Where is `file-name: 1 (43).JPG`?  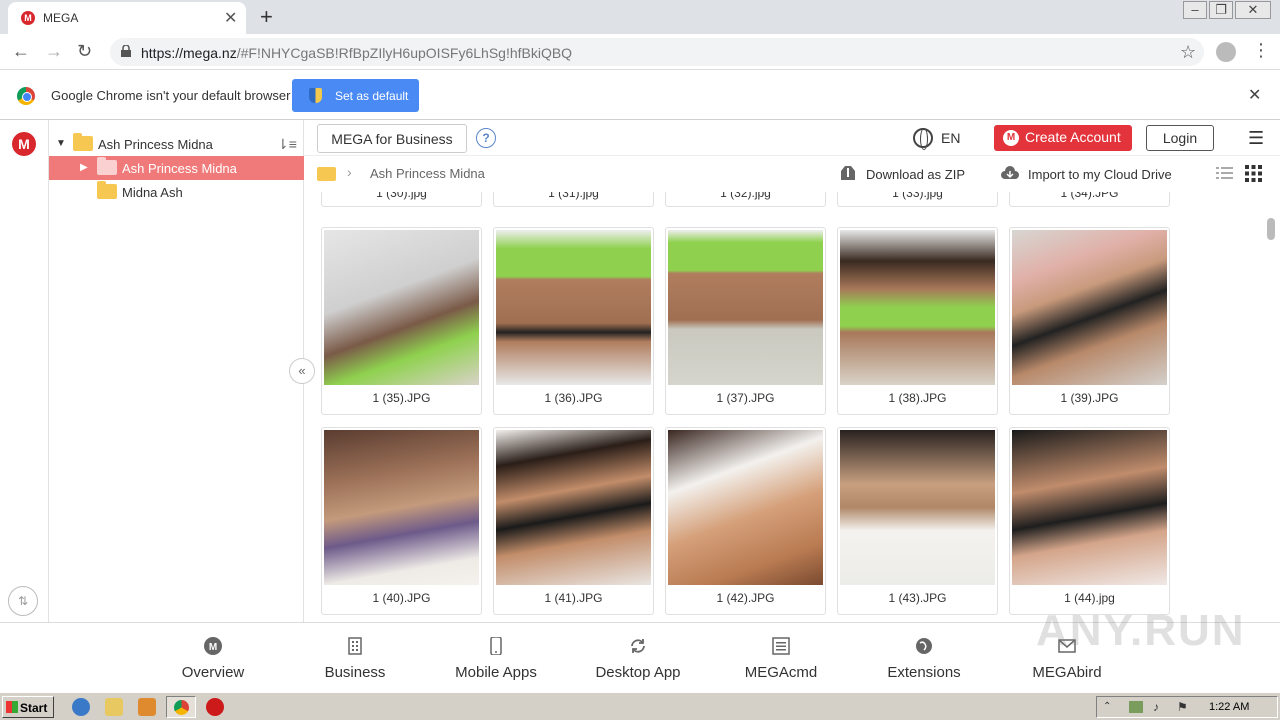 file-name: 1 (43).JPG is located at coordinates (917, 598).